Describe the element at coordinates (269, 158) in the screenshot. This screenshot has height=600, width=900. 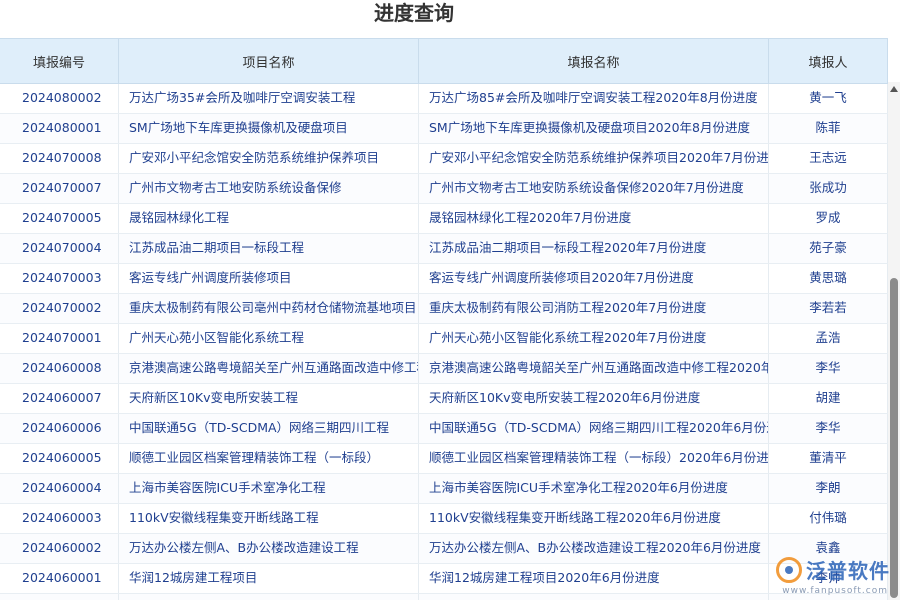
I see `cell-project-name: 广安邓小平纪念馆安全防范系统维护保养项目` at that location.